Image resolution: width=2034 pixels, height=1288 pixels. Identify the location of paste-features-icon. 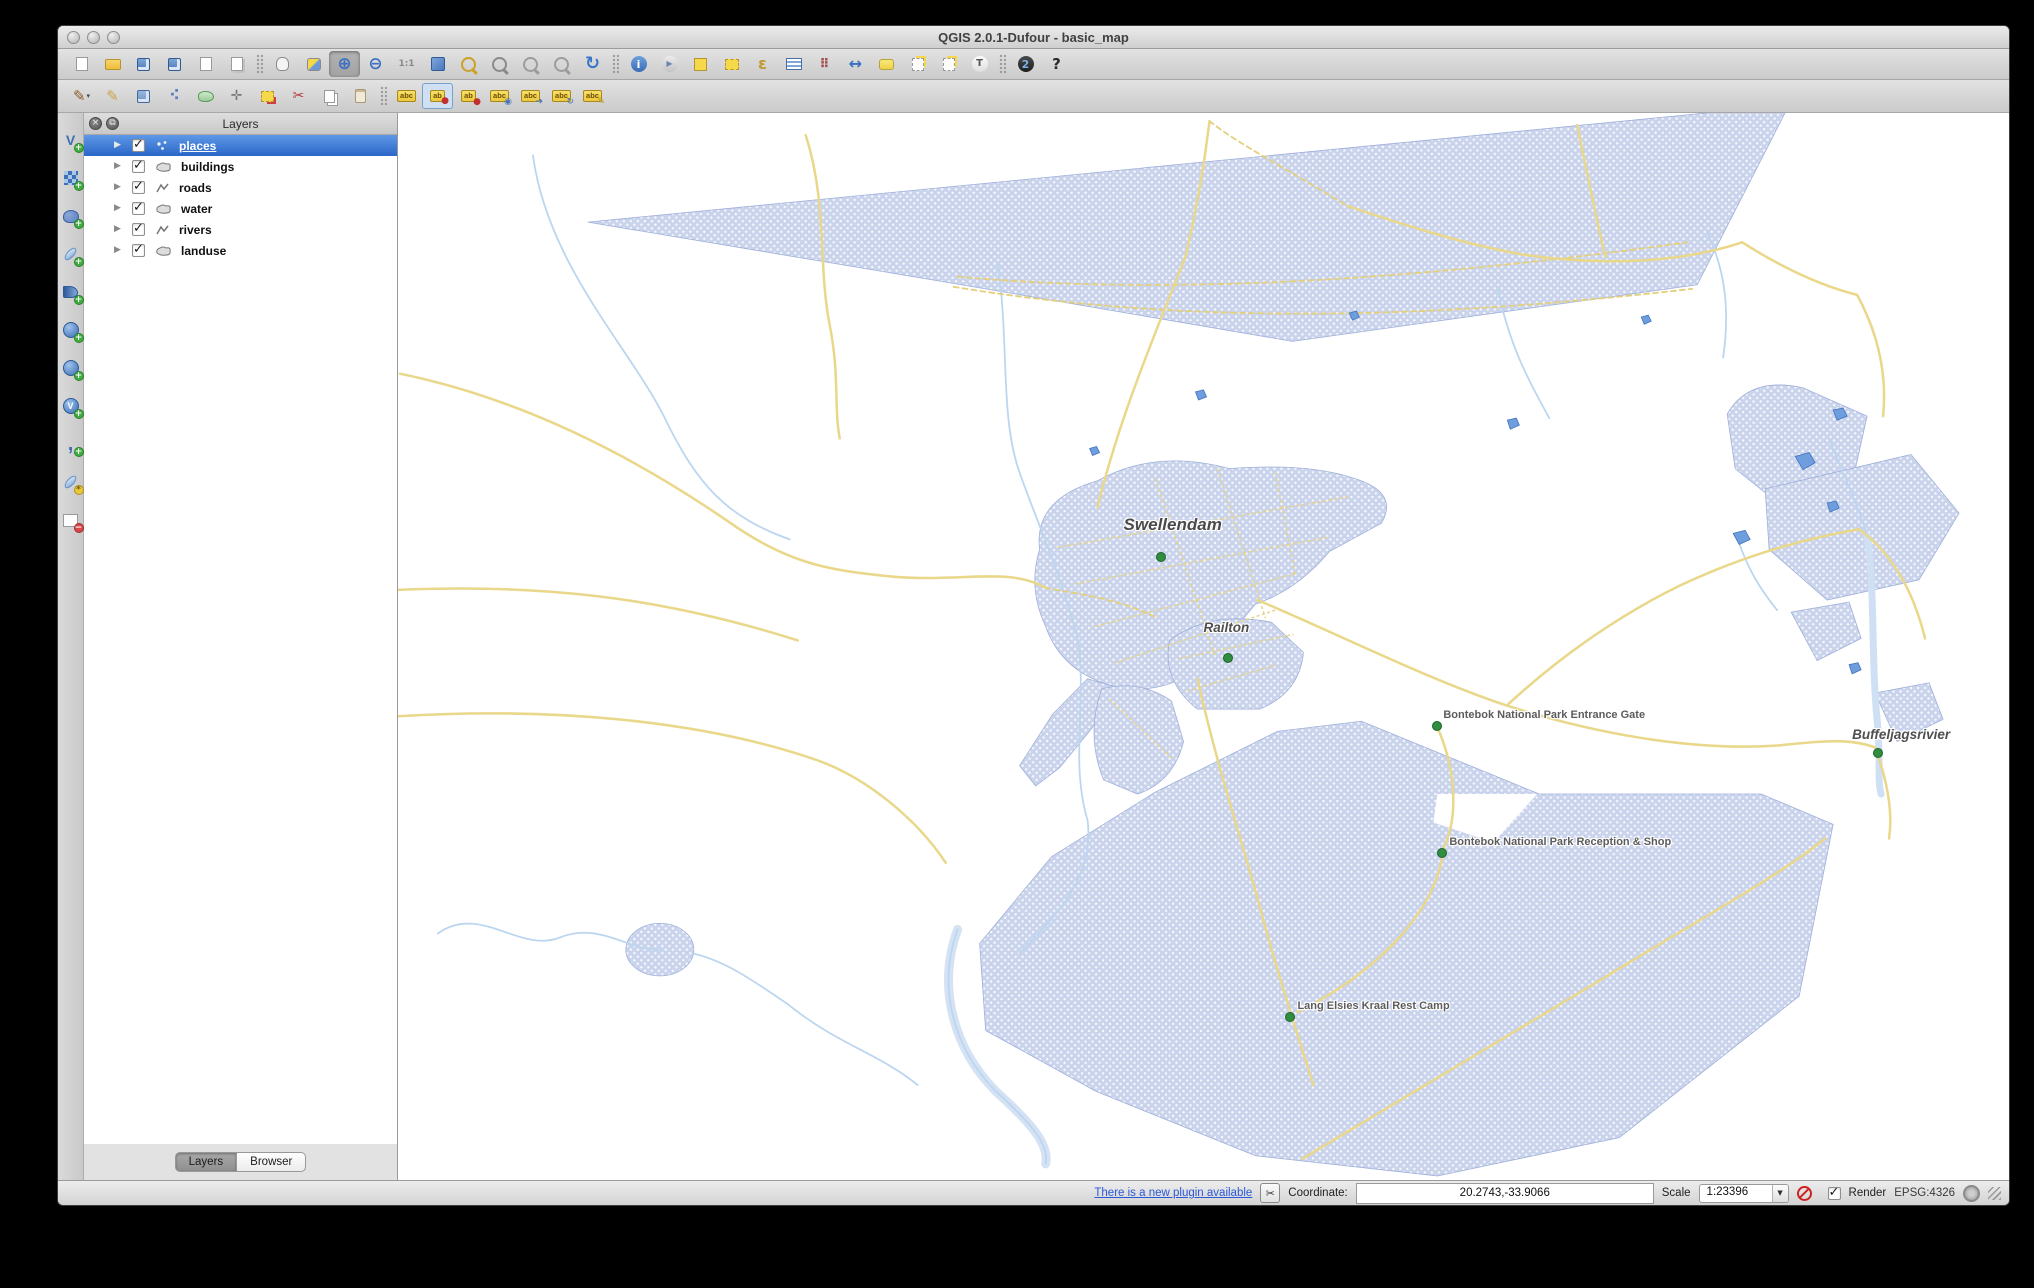
(360, 96).